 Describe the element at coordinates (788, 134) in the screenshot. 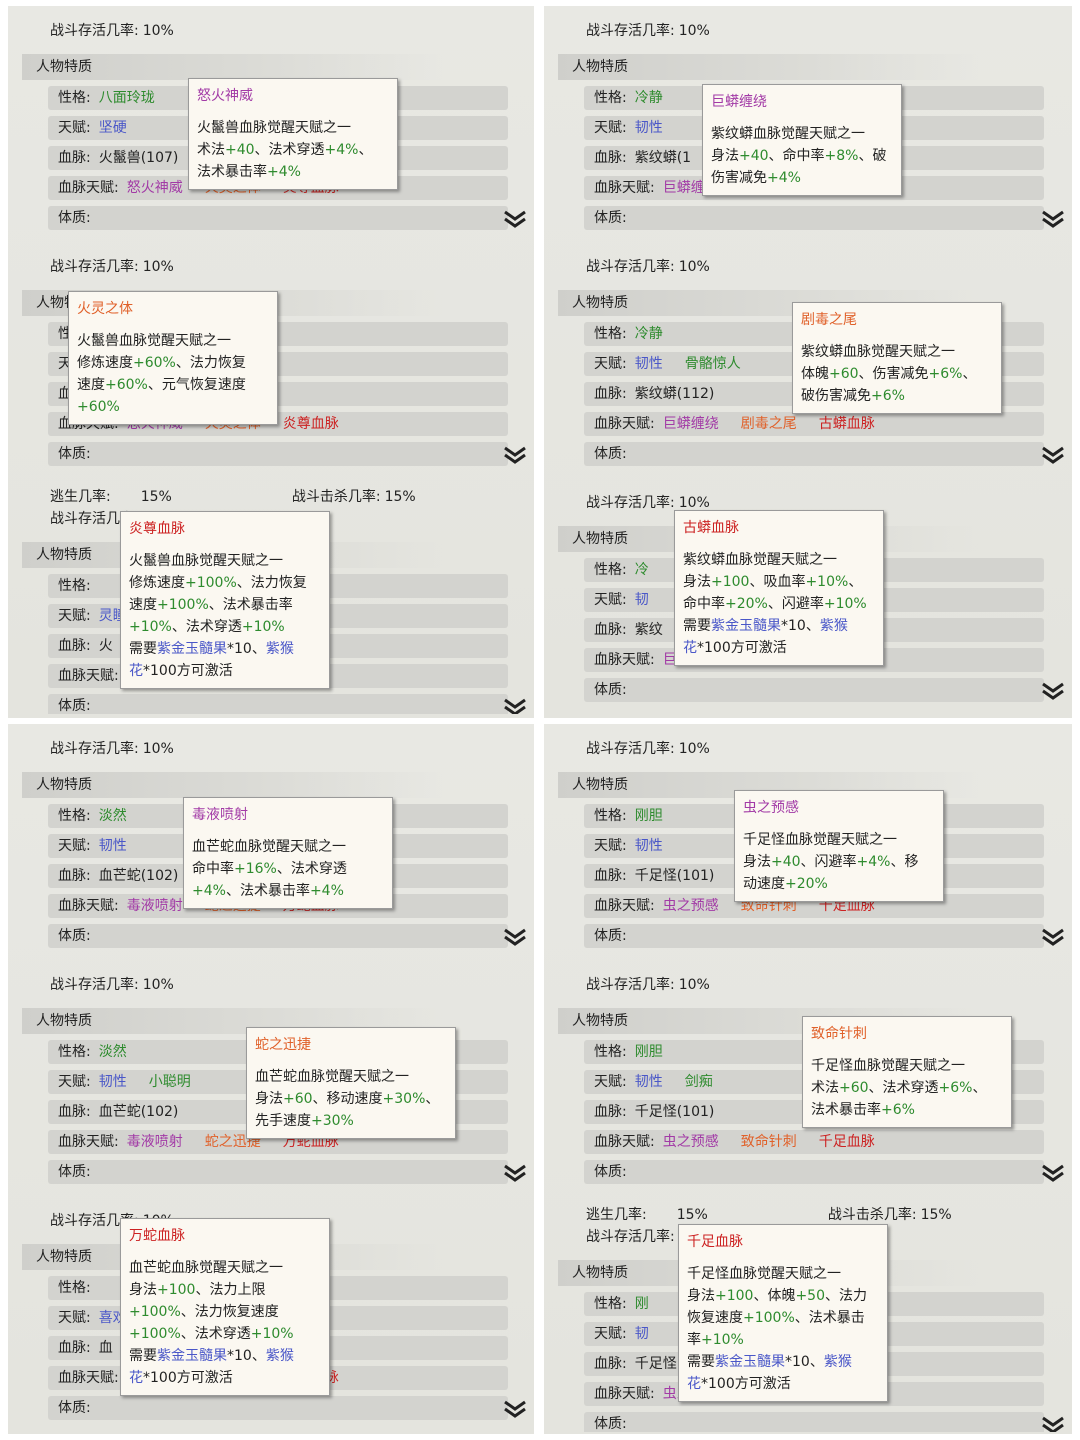

I see `tooltip-line: 紫纹蟒血脉觉醒天赋之一` at that location.